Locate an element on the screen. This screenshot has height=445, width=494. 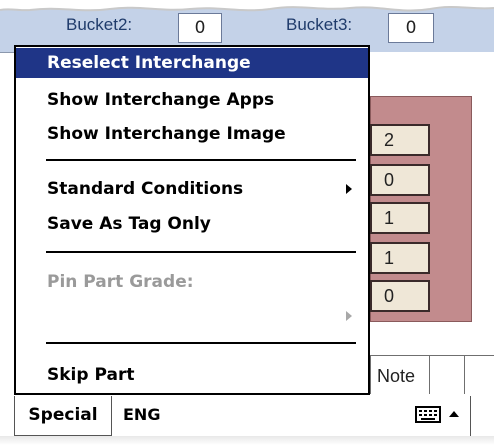
menu-item-show-interchange-apps: Show Interchange Apps is located at coordinates (192, 100).